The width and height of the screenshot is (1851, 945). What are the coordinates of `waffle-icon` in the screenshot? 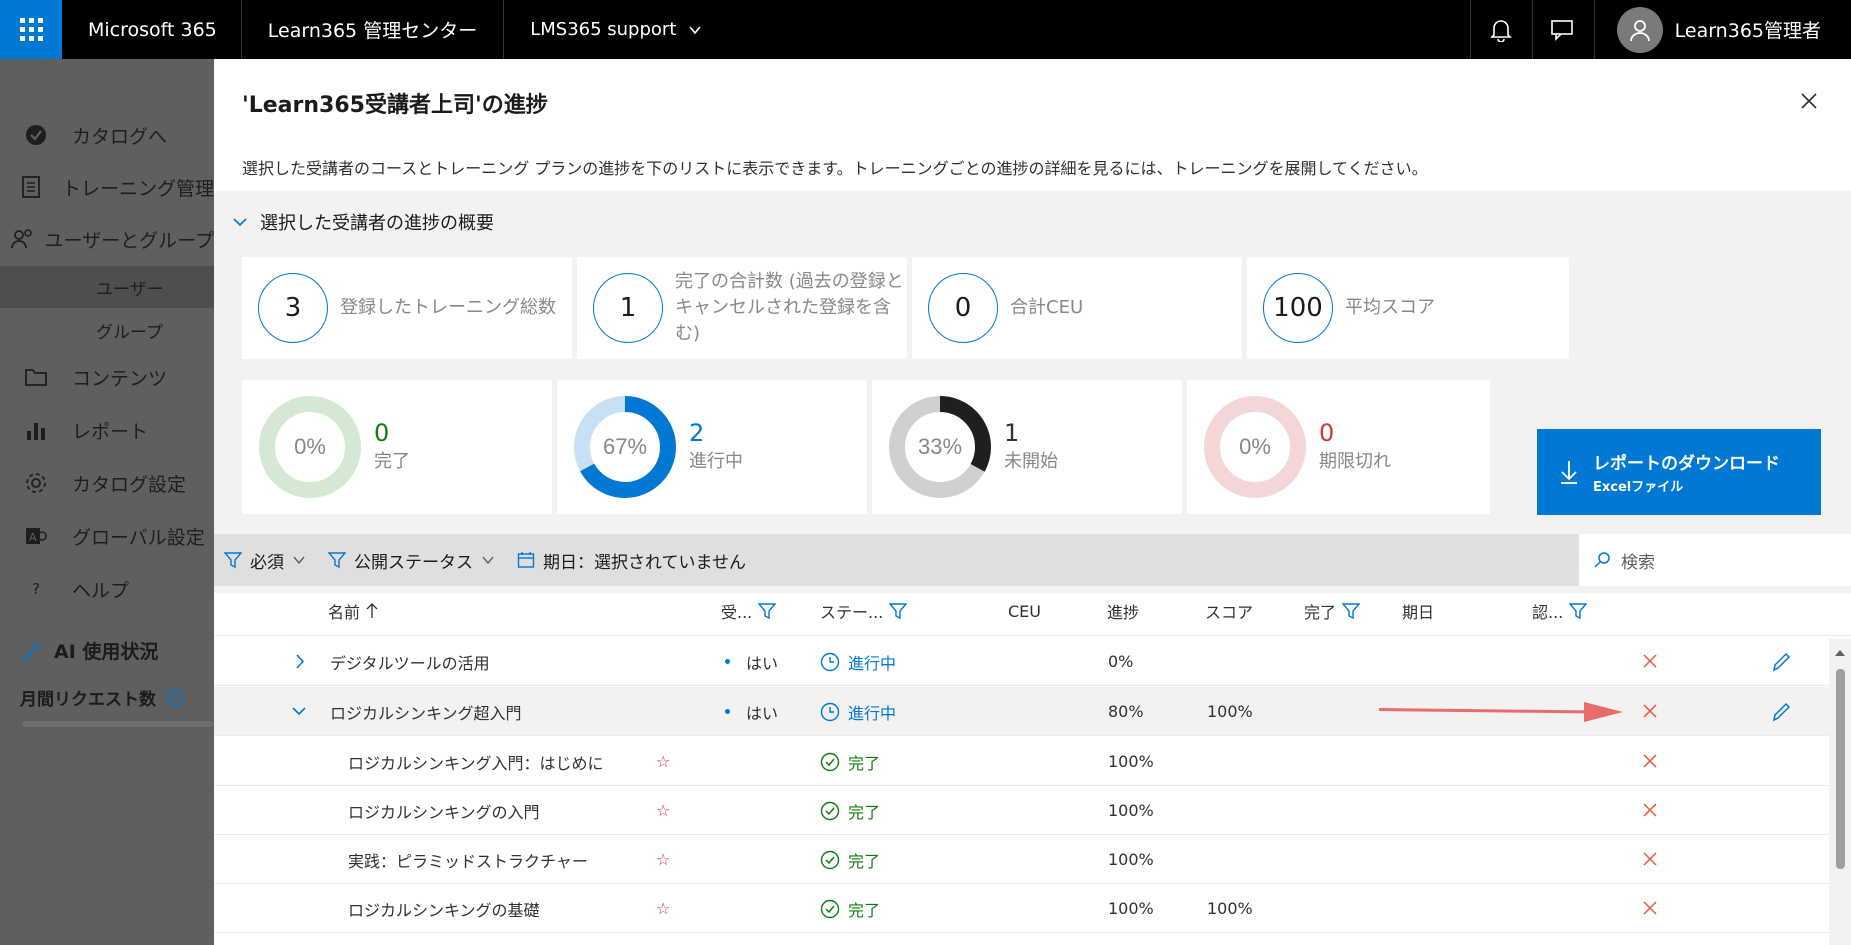 It's located at (31, 29).